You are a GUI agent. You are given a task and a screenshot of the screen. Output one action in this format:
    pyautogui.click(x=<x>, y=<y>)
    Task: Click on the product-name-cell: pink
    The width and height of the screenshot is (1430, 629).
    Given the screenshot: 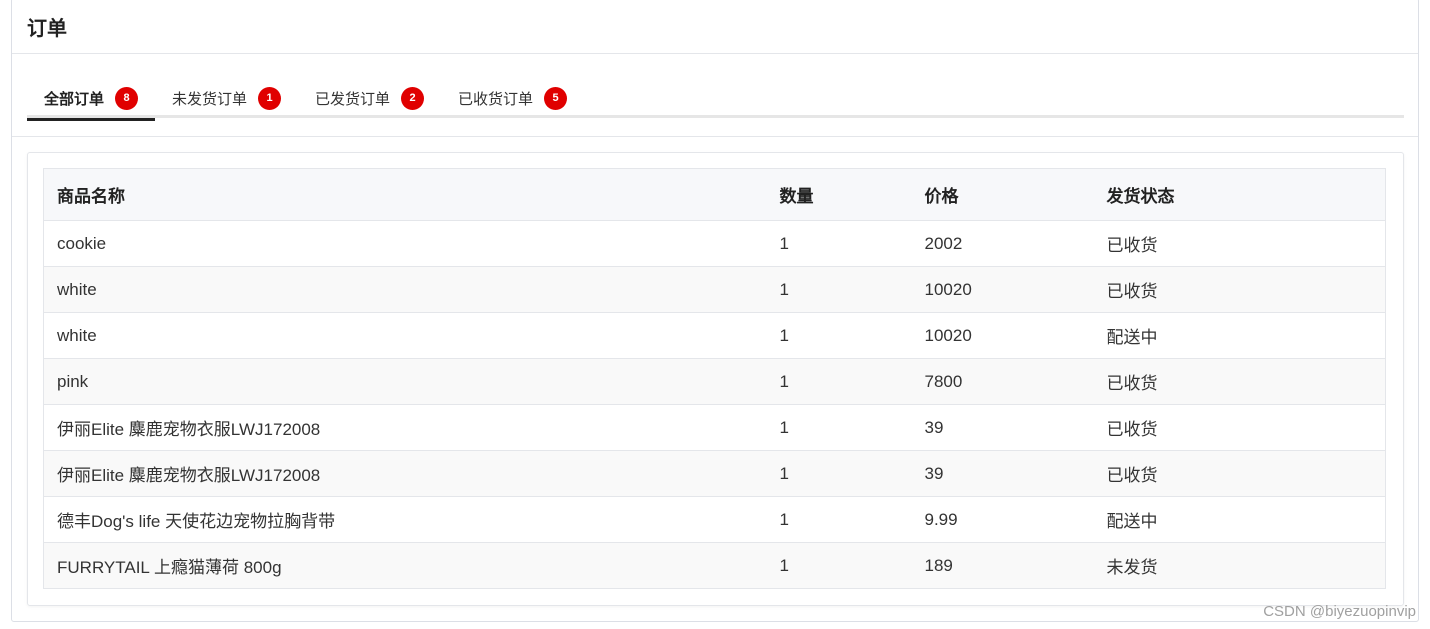 What is the action you would take?
    pyautogui.click(x=405, y=381)
    